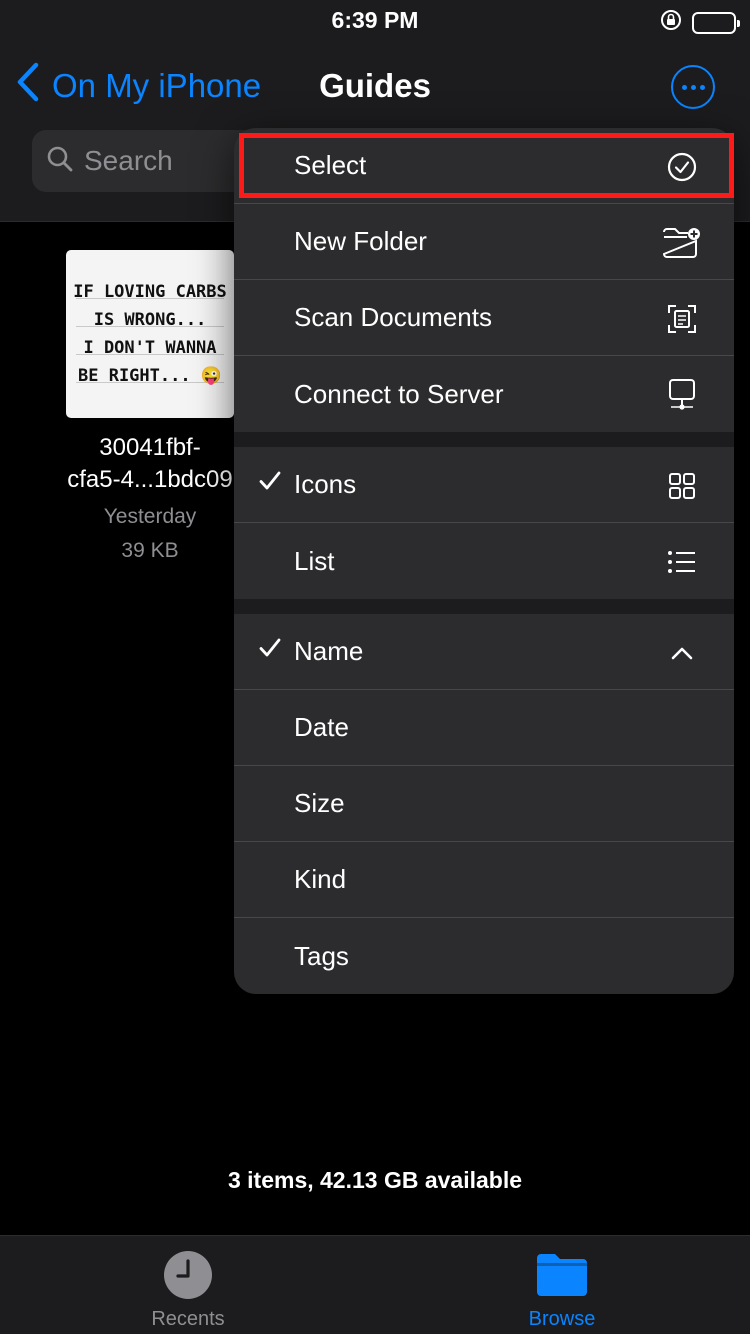 Image resolution: width=750 pixels, height=1334 pixels. I want to click on scan-document-icon, so click(682, 319).